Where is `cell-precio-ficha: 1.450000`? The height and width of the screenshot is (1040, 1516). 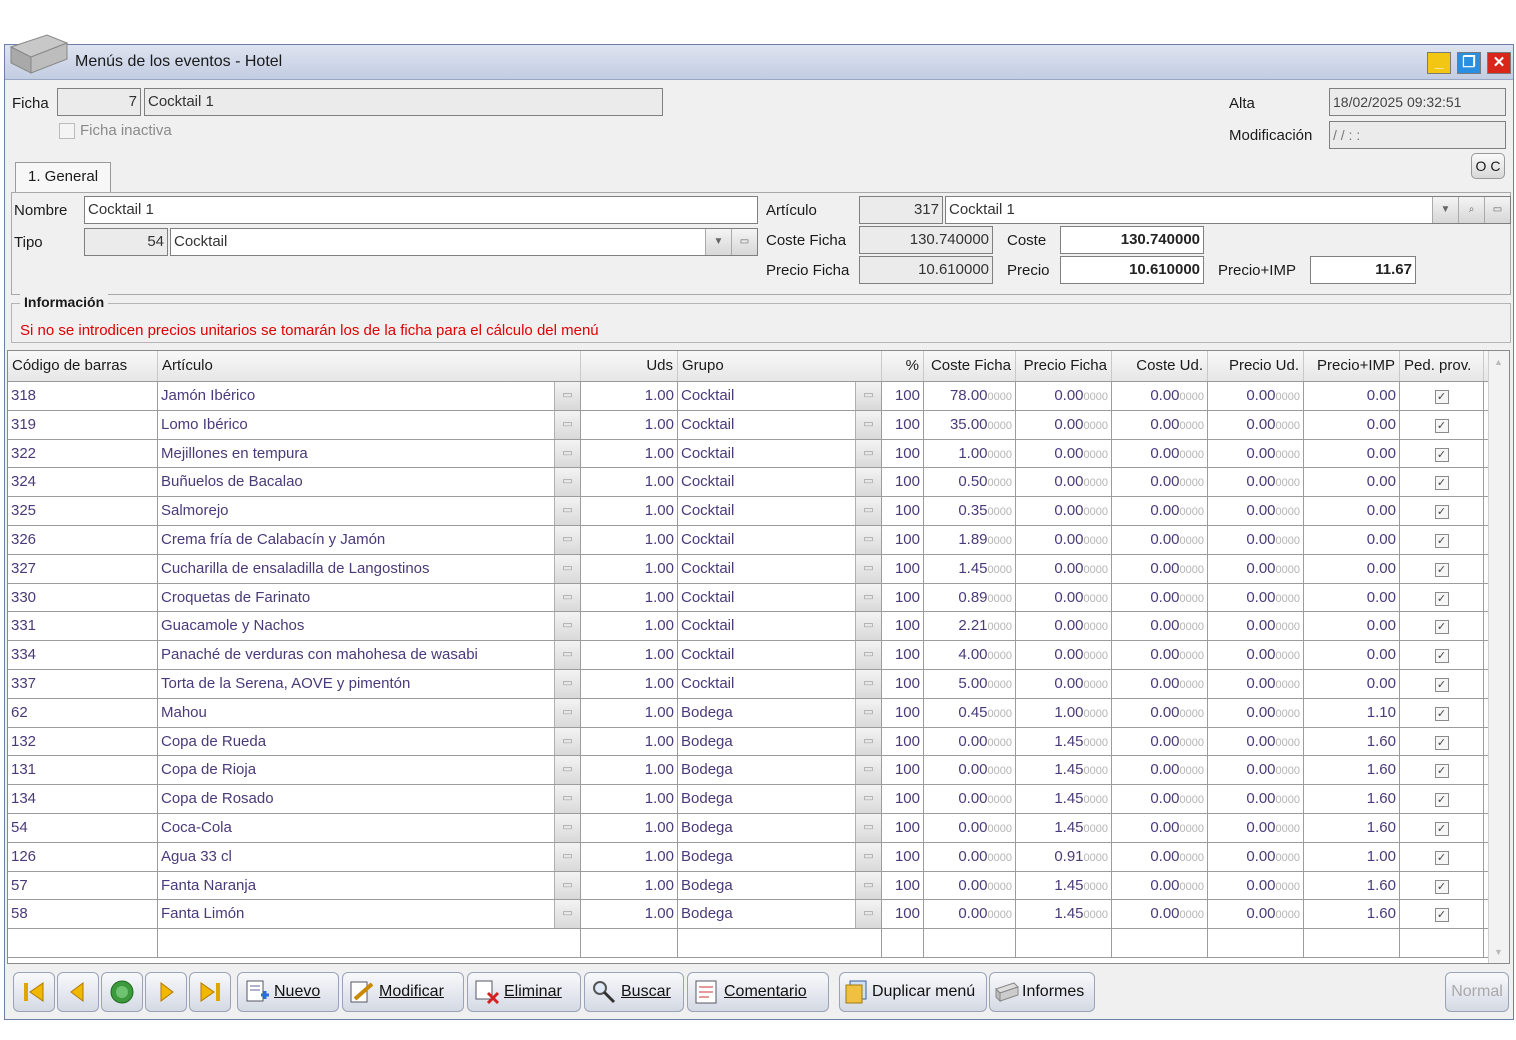 cell-precio-ficha: 1.450000 is located at coordinates (1064, 827).